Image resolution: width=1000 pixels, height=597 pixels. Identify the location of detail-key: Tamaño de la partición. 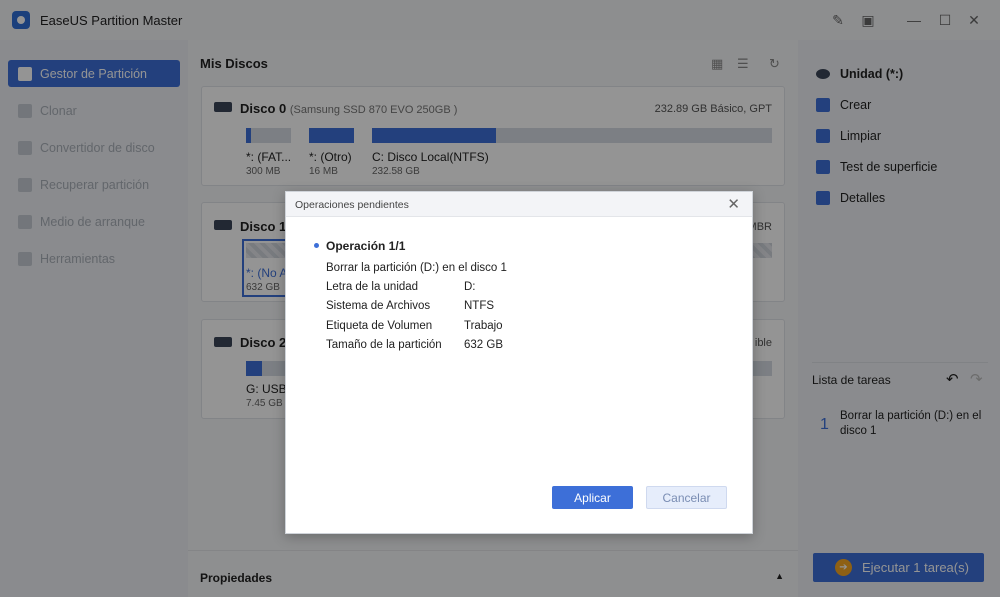
(384, 345).